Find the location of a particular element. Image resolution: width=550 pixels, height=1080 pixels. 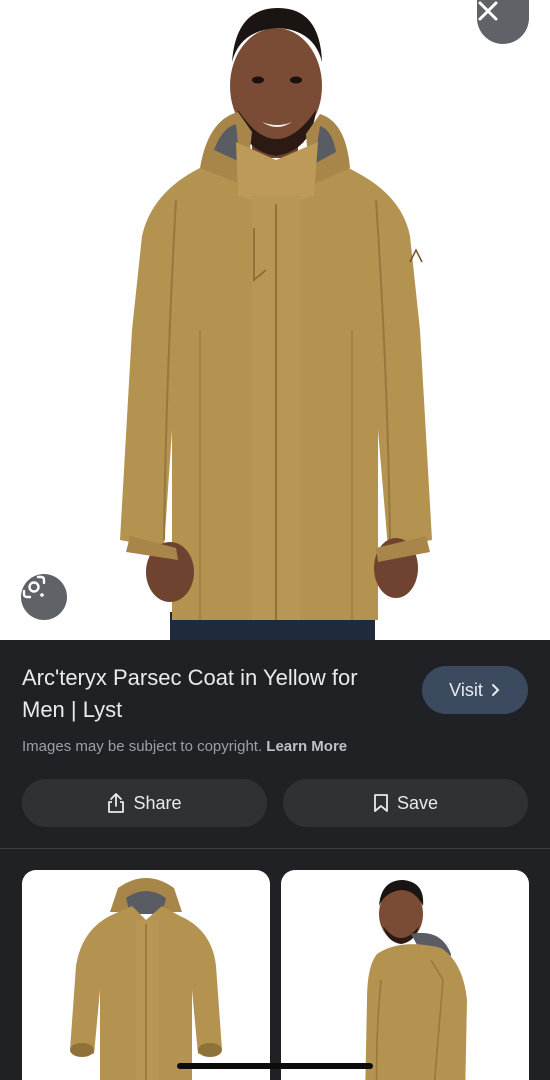

related-coat-image is located at coordinates (146, 979).